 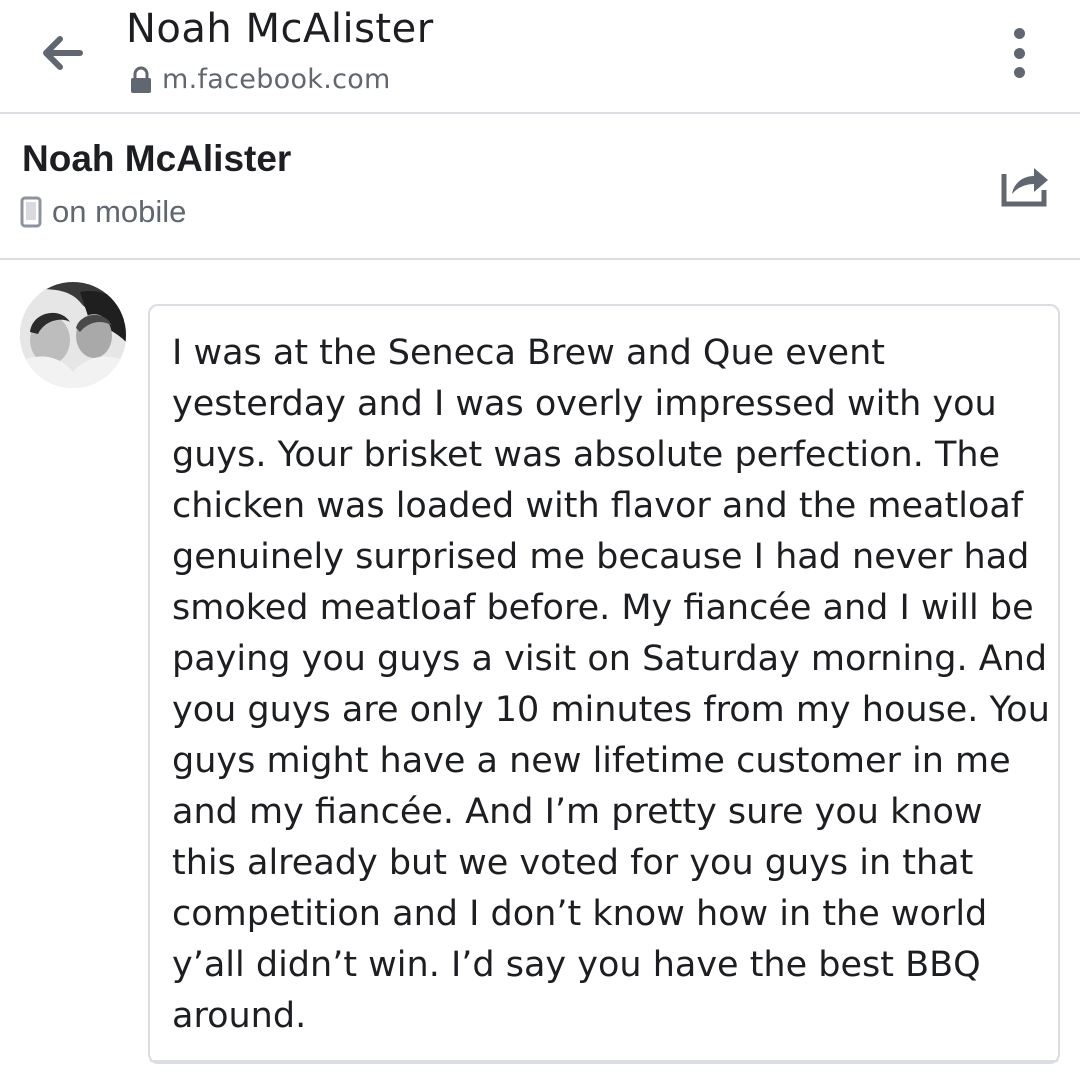 I want to click on url-display: m.facebook.com, so click(x=260, y=79).